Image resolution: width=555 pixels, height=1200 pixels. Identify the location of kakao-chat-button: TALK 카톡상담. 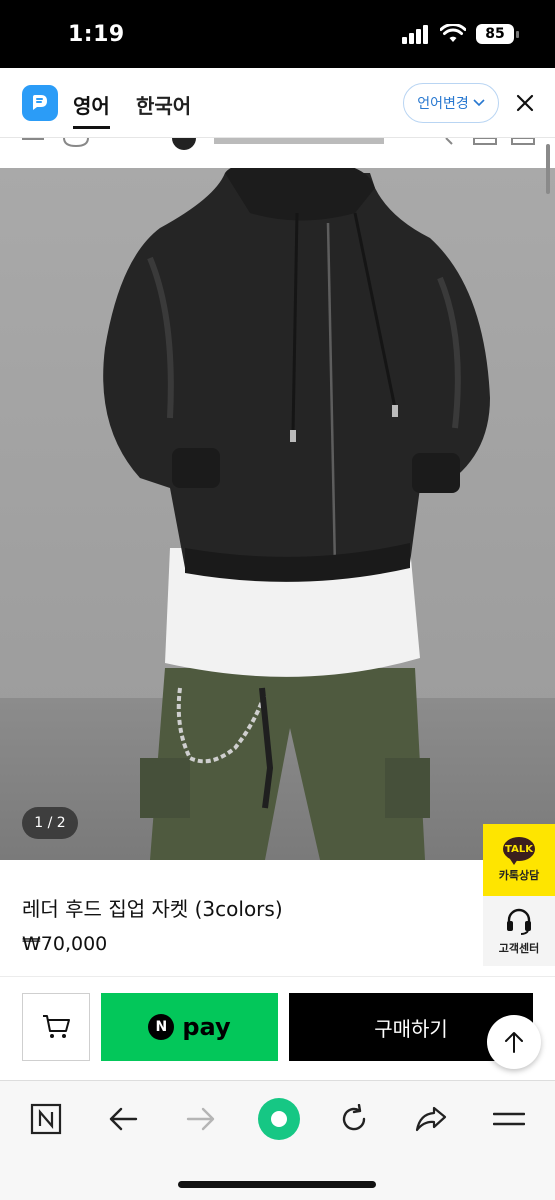
(519, 860).